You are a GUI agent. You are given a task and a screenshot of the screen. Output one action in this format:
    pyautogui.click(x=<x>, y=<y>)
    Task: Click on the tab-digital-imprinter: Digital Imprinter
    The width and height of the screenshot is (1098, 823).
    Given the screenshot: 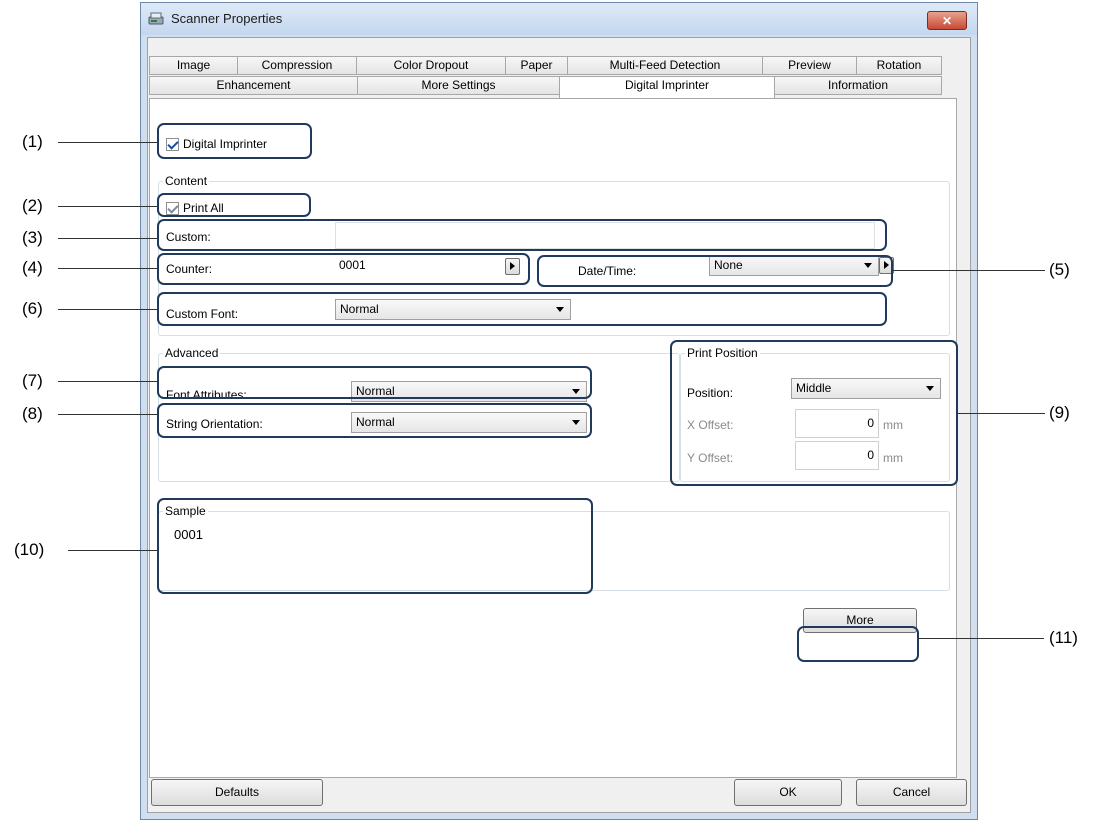 What is the action you would take?
    pyautogui.click(x=667, y=87)
    